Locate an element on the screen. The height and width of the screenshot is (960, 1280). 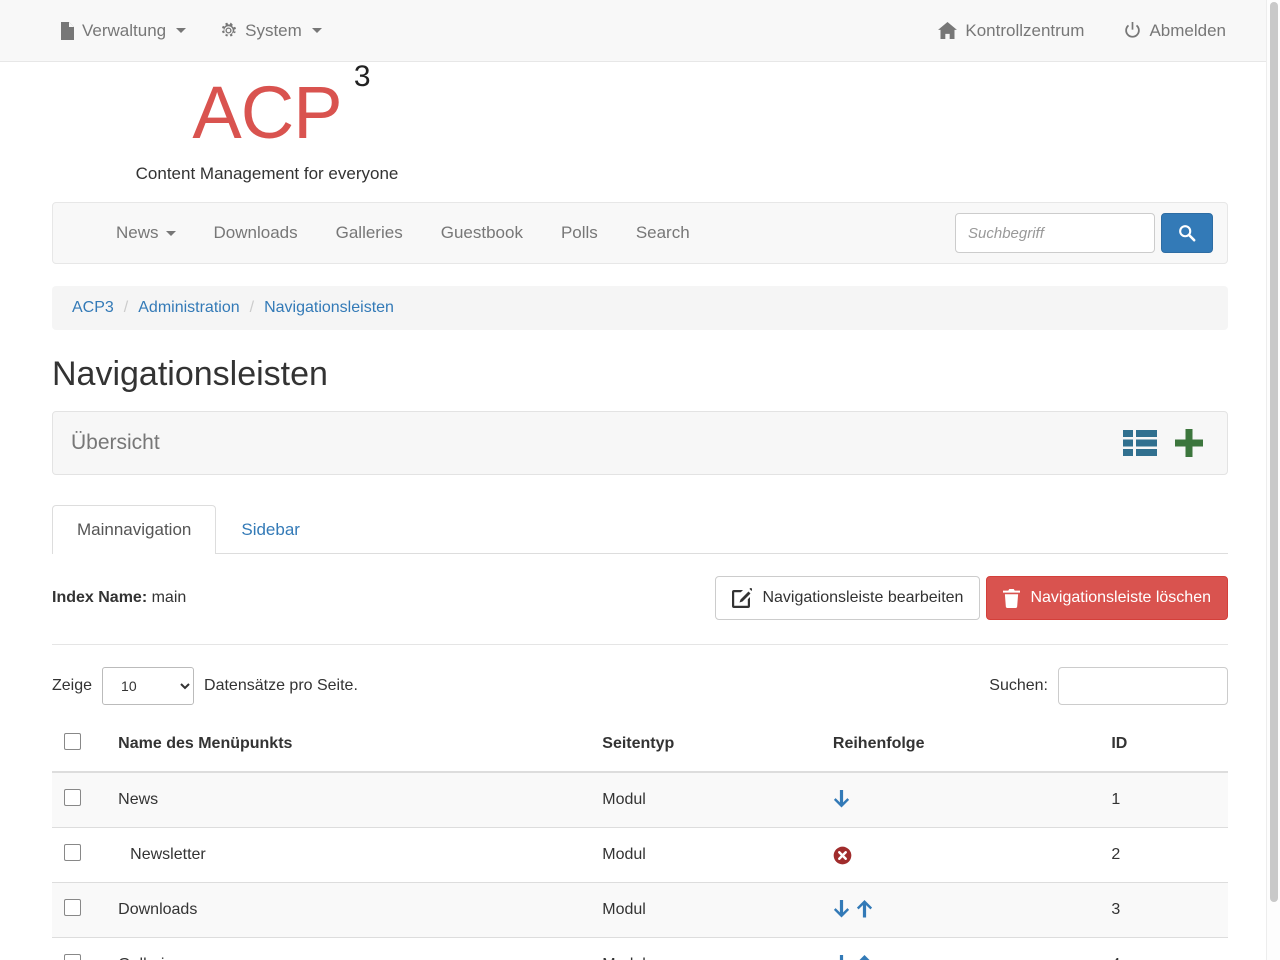
nav-item-news: News is located at coordinates (146, 233).